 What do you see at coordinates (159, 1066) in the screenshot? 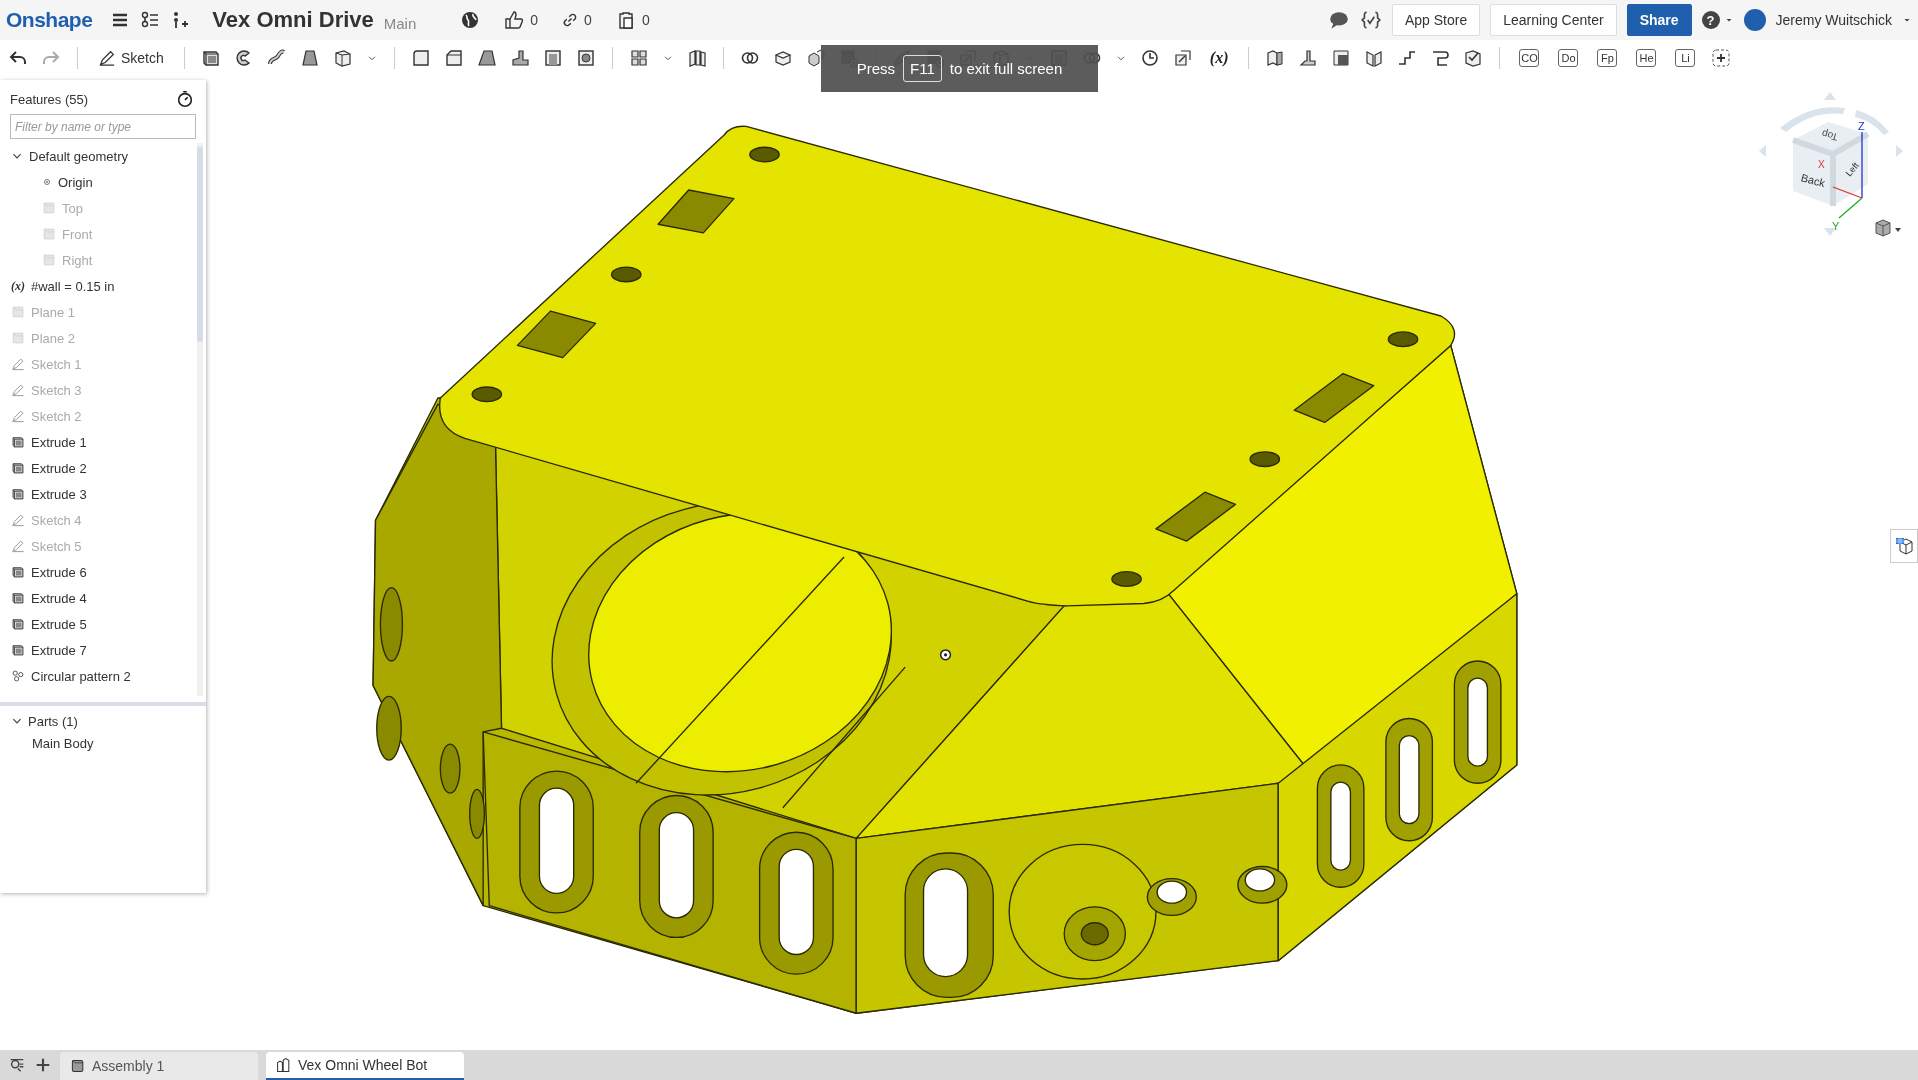
I see `document-tab: Assembly 1` at bounding box center [159, 1066].